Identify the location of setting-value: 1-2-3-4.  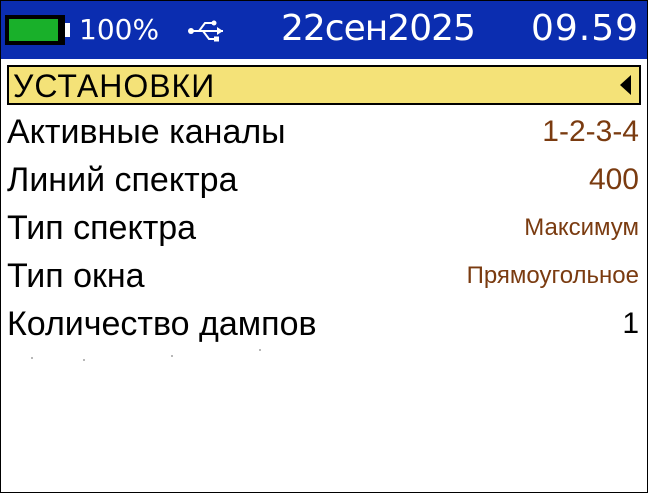
(590, 132).